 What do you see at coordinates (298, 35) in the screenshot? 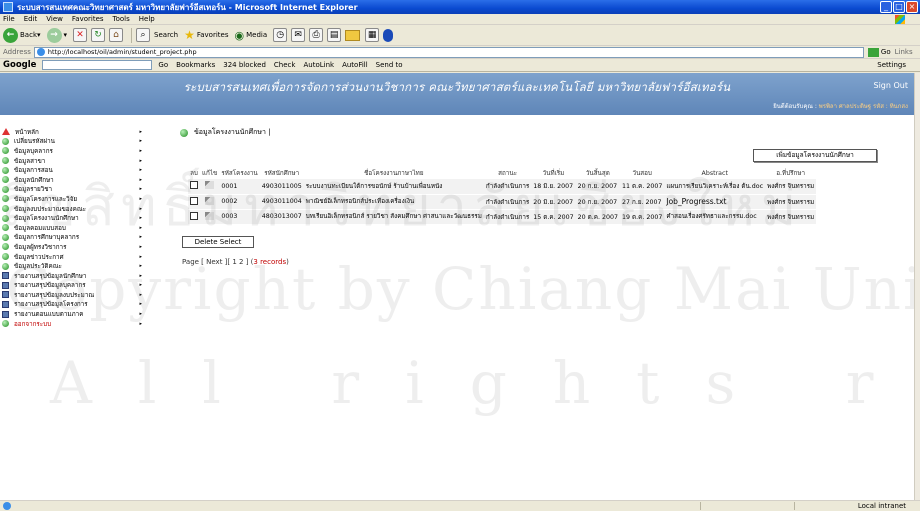
I see `mail-icon: ✉` at bounding box center [298, 35].